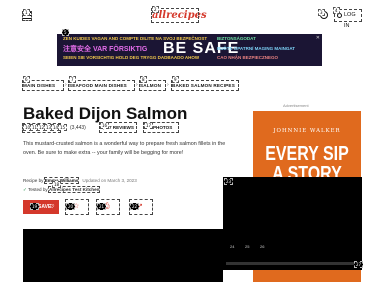 The width and height of the screenshot is (372, 282). Describe the element at coordinates (123, 255) in the screenshot. I see `content-block` at that location.